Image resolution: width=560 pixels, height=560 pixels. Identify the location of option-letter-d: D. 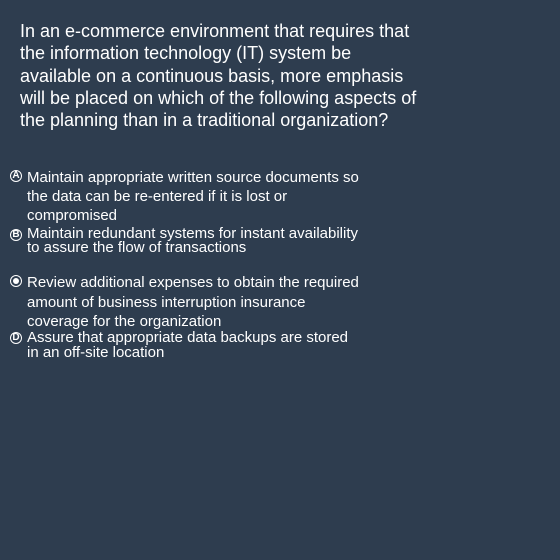
(16, 337).